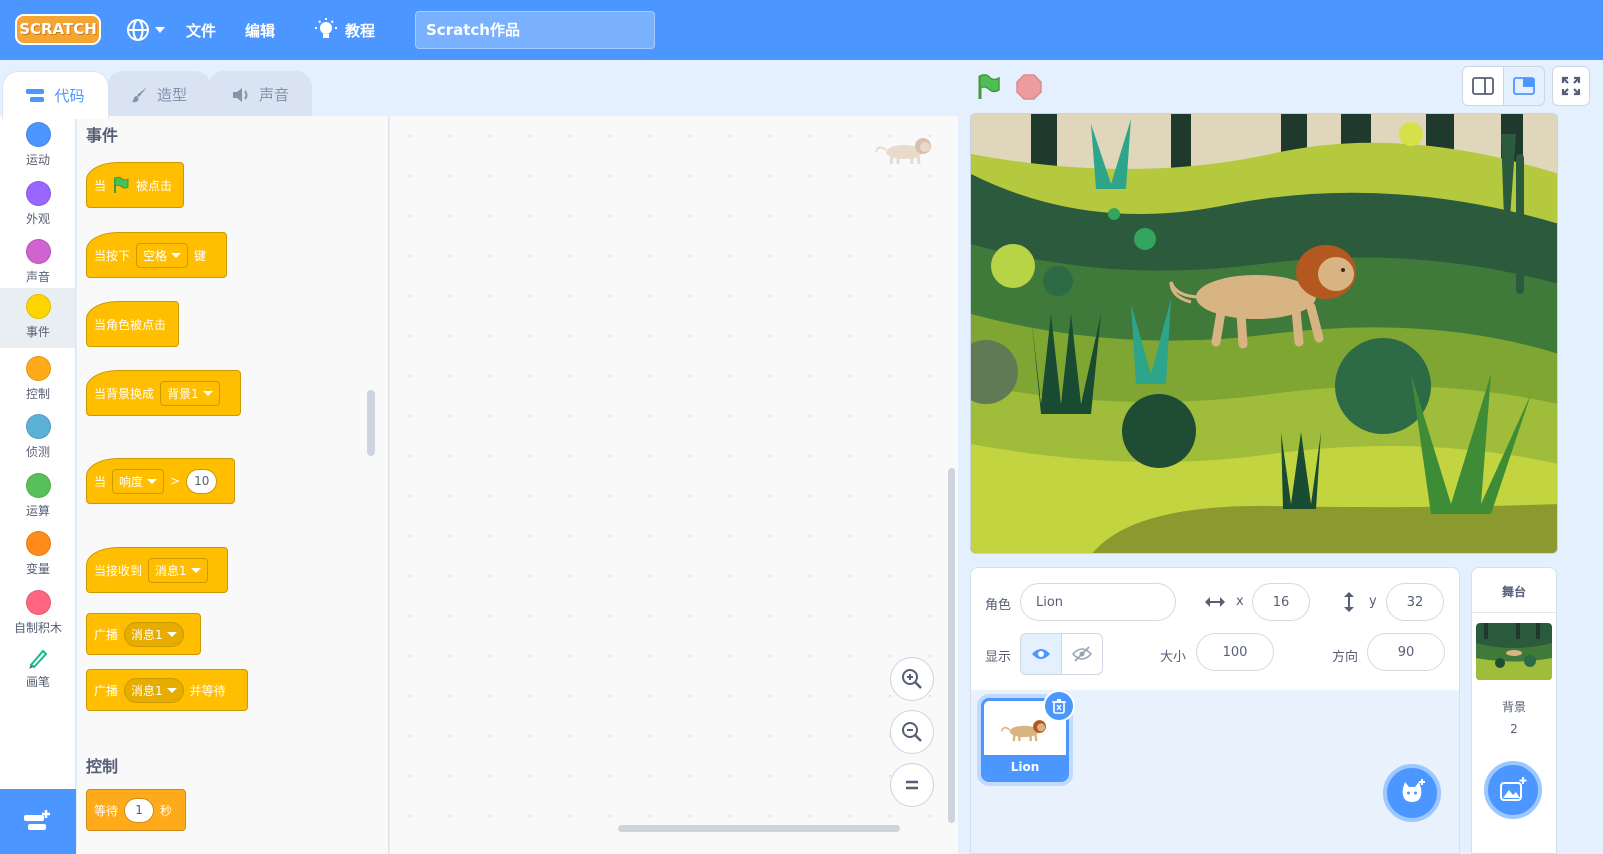  Describe the element at coordinates (759, 828) in the screenshot. I see `workspace-horizontal-scrollbar` at that location.